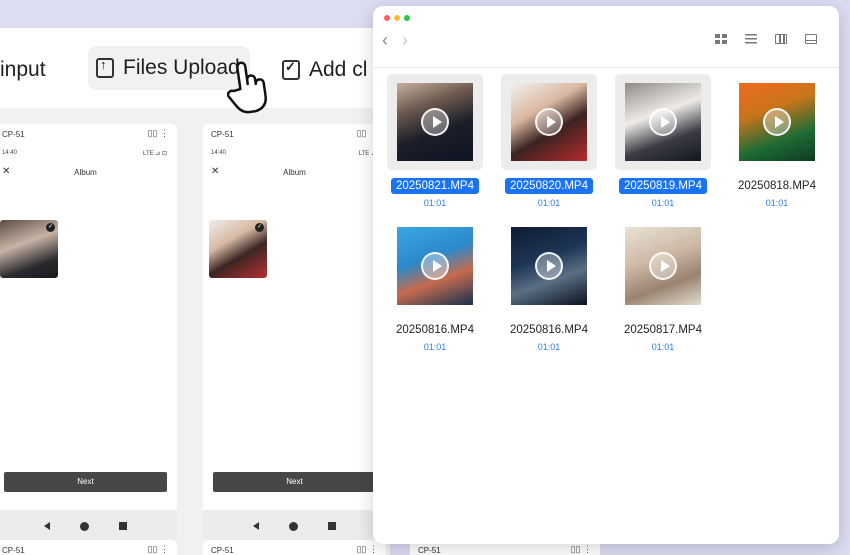 The height and width of the screenshot is (555, 850). I want to click on file-item: 20250821.MP4 01:01, so click(435, 141).